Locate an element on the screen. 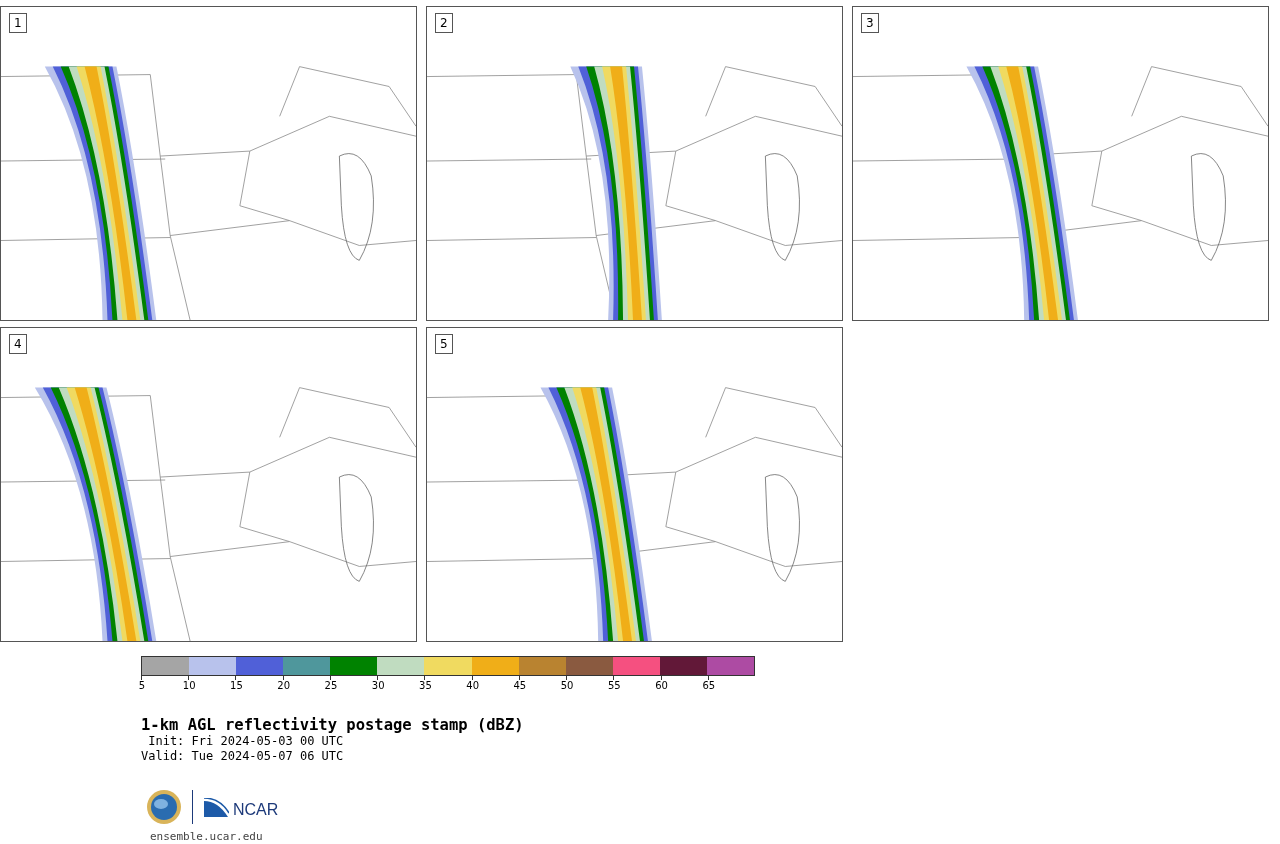 Image resolution: width=1280 pixels, height=844 pixels. tick-label: 25 is located at coordinates (331, 686).